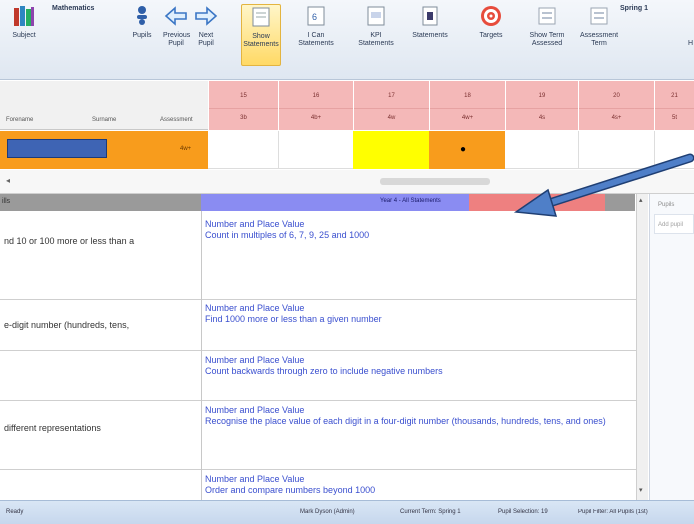 This screenshot has height=524, width=694. Describe the element at coordinates (186, 149) in the screenshot. I see `pupil-assessment-value: 4w+` at that location.